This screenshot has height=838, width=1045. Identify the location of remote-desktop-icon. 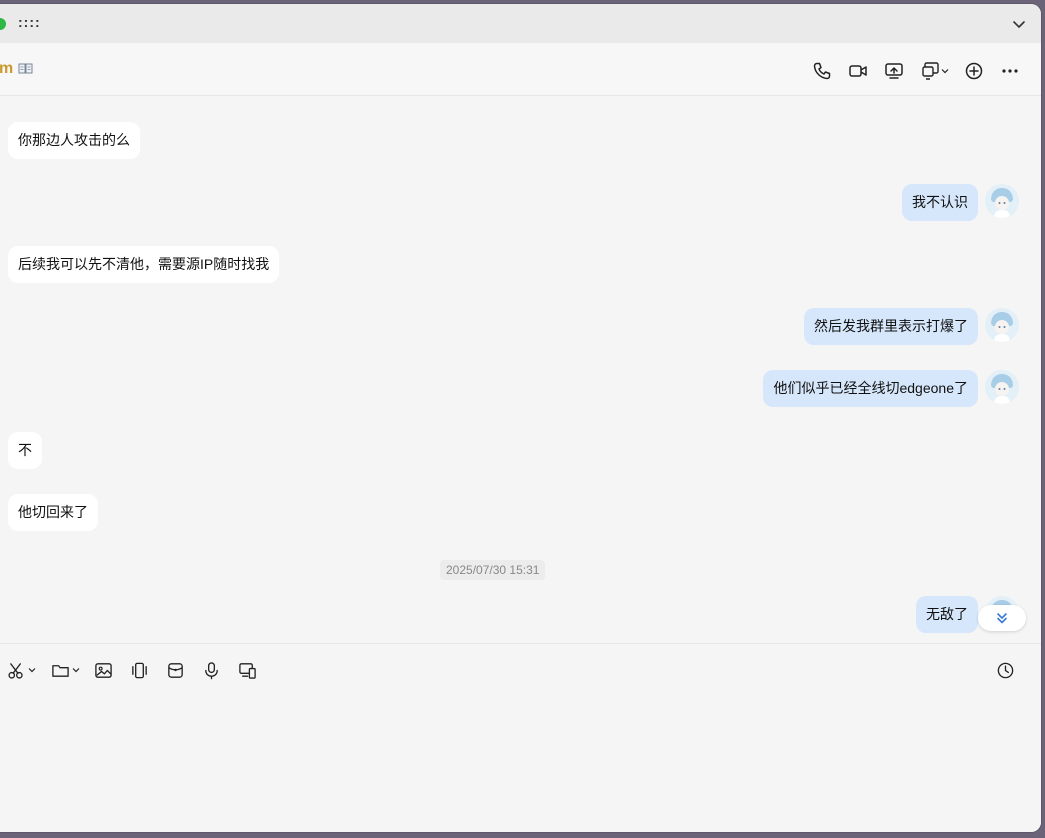
(935, 71).